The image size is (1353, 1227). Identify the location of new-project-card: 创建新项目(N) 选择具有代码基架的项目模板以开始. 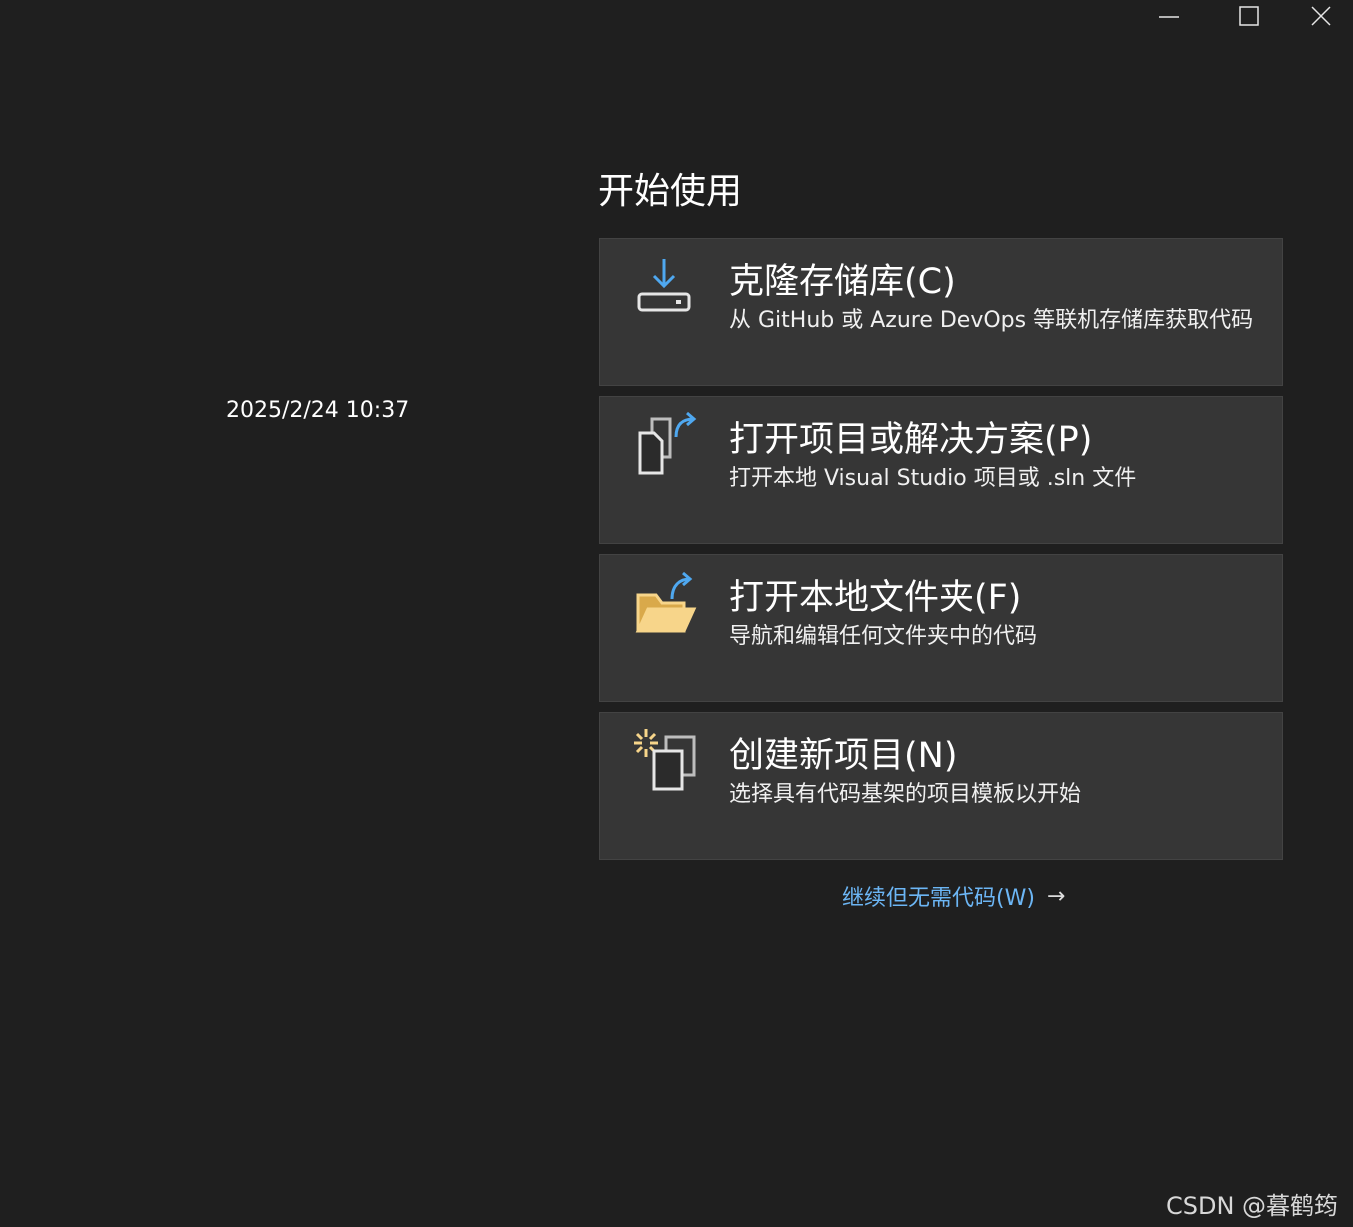
(941, 786).